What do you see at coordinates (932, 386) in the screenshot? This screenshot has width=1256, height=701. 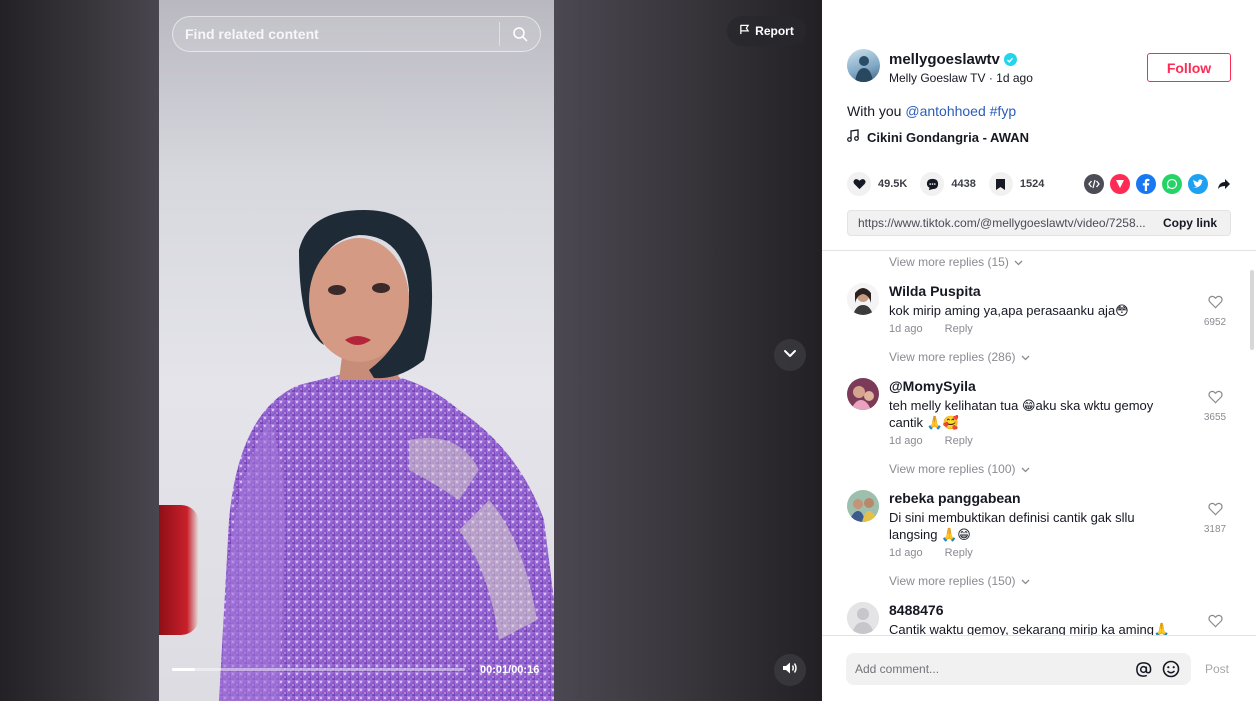 I see `commenter-name: @MomySyila` at bounding box center [932, 386].